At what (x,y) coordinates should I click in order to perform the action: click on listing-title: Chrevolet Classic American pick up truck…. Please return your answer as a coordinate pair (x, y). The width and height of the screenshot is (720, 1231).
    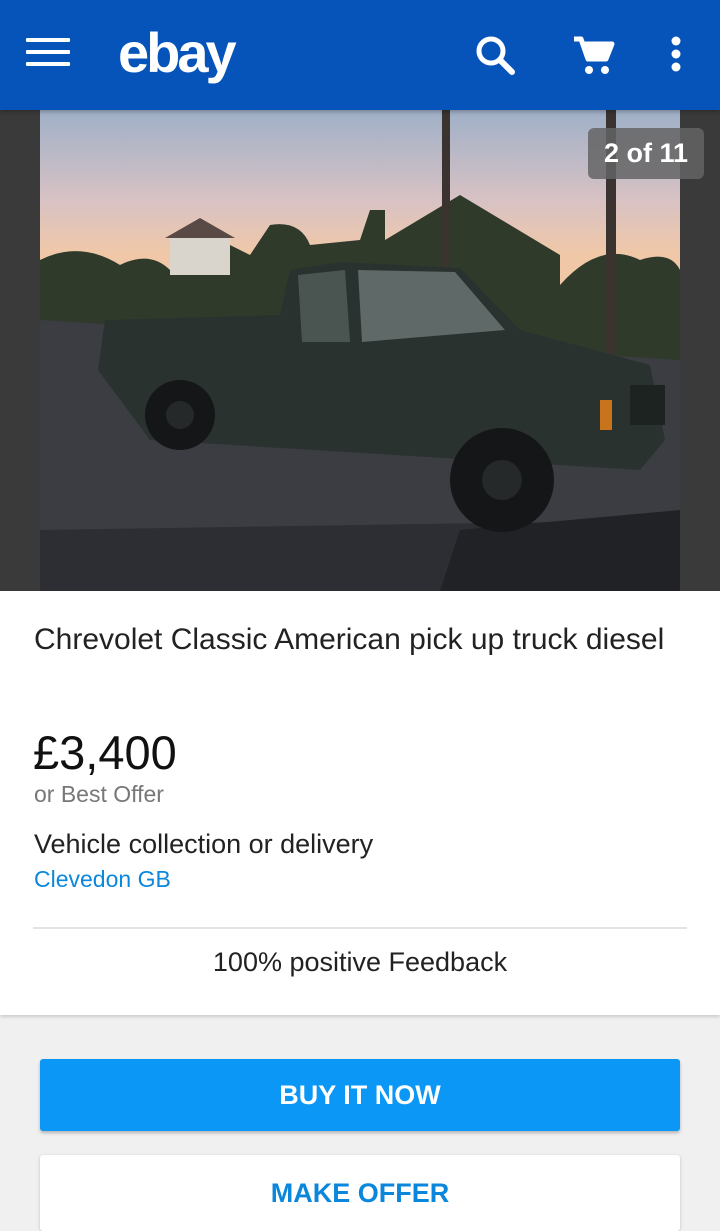
    Looking at the image, I should click on (349, 639).